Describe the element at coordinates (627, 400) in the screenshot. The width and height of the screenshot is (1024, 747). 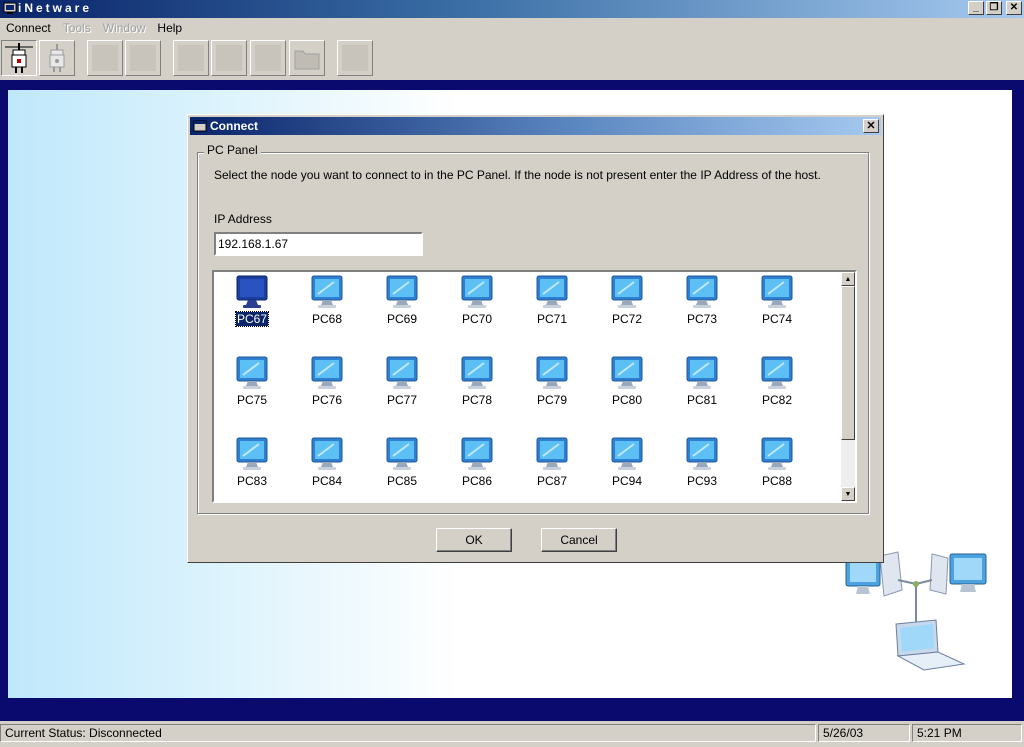
I see `pc-node-label: PC80` at that location.